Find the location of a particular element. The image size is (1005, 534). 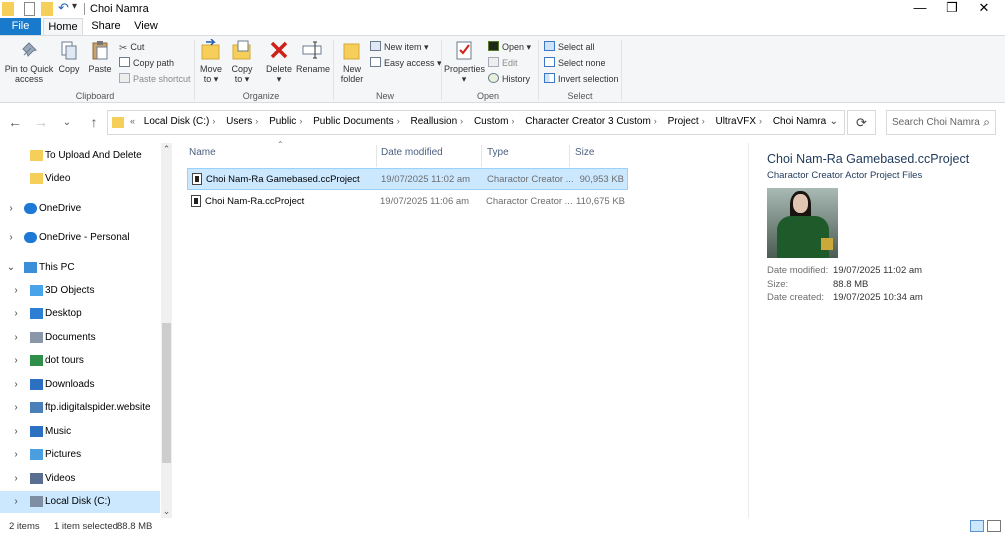

breadcrumb-public-documents: Public Documents is located at coordinates (353, 121).